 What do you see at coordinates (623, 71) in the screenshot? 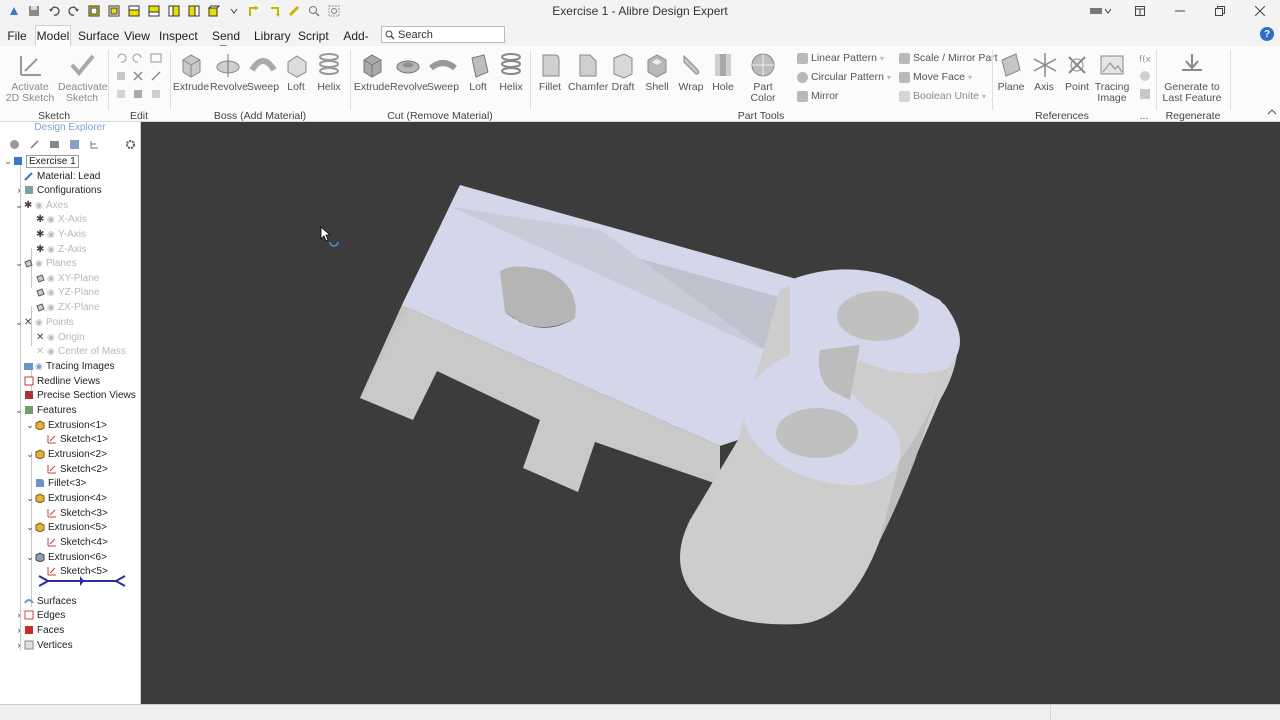
I see `draft-button: Draft` at bounding box center [623, 71].